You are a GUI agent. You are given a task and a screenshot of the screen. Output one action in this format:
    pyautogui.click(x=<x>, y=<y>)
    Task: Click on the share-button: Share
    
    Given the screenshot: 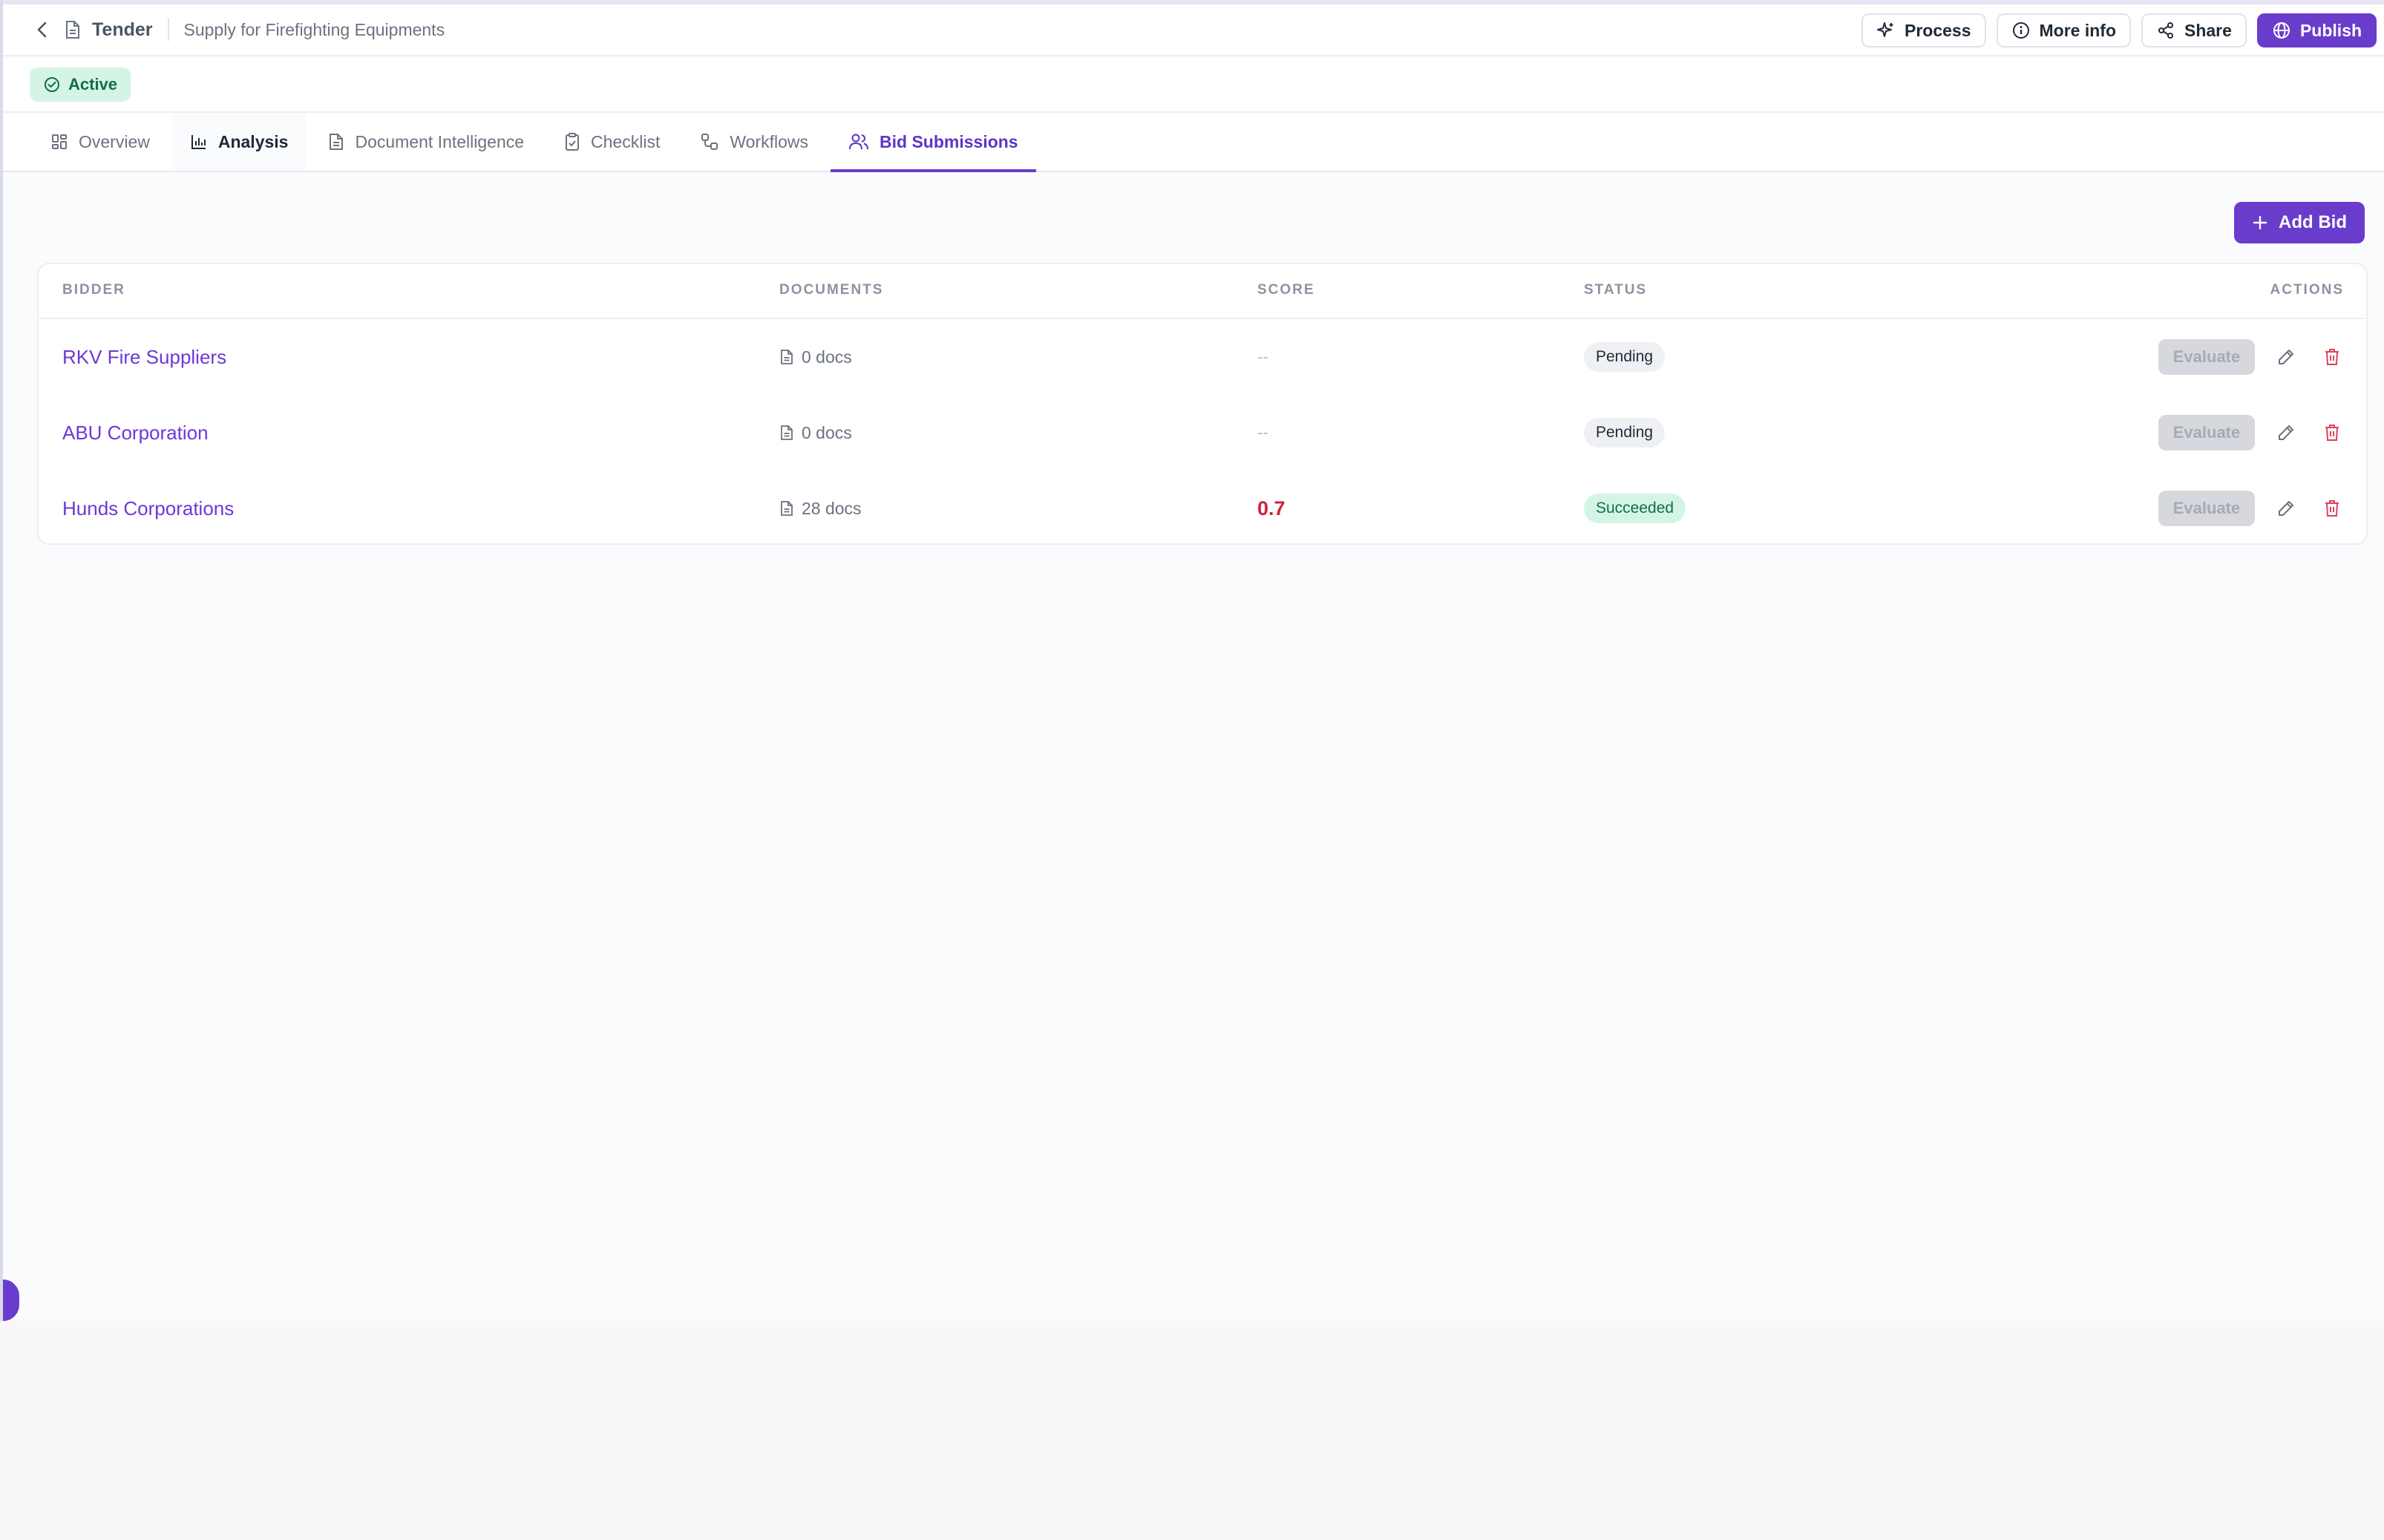 What is the action you would take?
    pyautogui.click(x=2194, y=30)
    